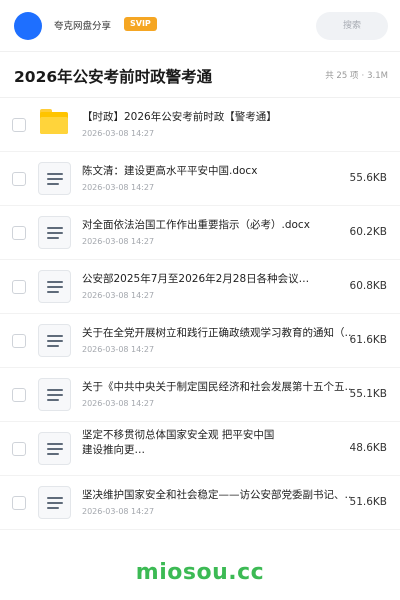 The height and width of the screenshot is (600, 400). Describe the element at coordinates (217, 117) in the screenshot. I see `file-name: 【时政】2026年公安考前时政【警考通】` at that location.